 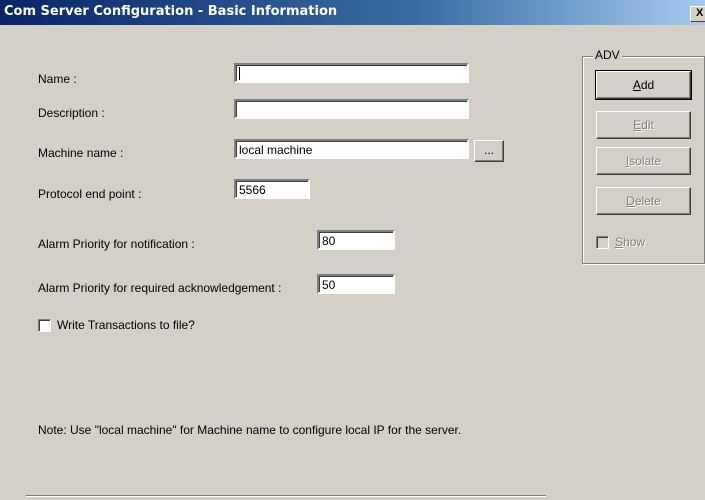 What do you see at coordinates (239, 73) in the screenshot?
I see `text-caret` at bounding box center [239, 73].